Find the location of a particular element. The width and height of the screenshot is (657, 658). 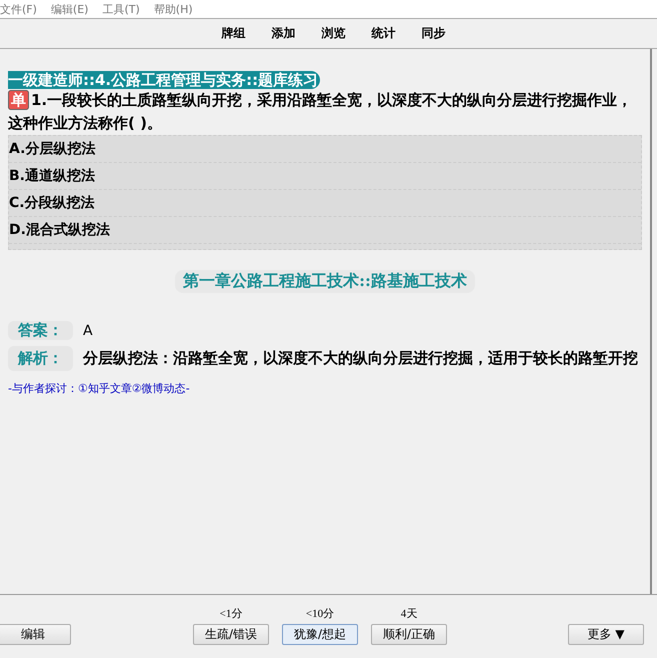

toolbar-link: 统计 is located at coordinates (384, 33).